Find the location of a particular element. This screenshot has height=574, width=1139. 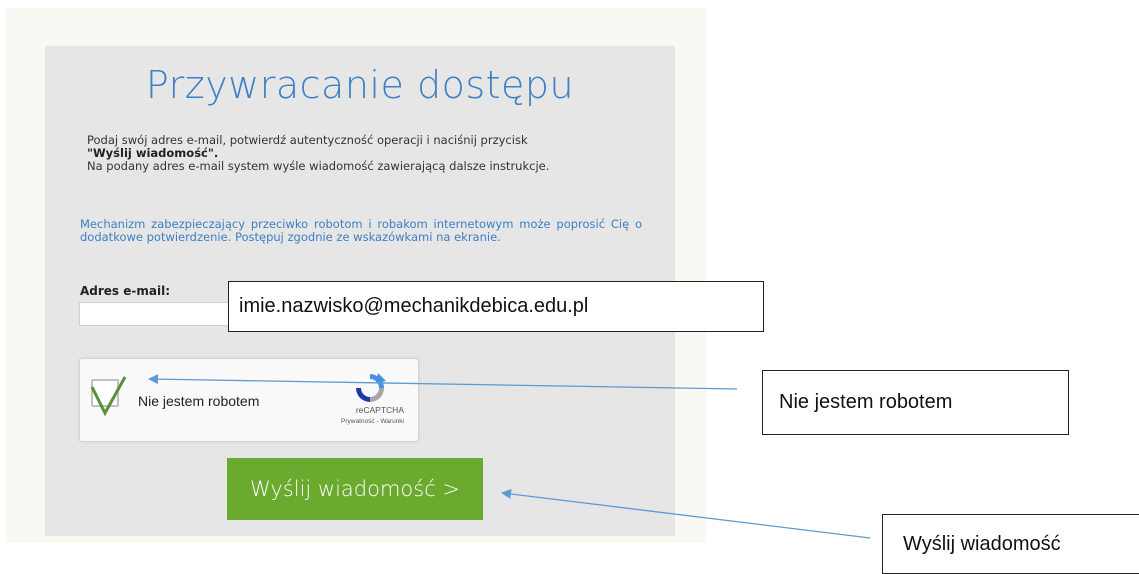

arrow-to-recaptcha is located at coordinates (443, 382).